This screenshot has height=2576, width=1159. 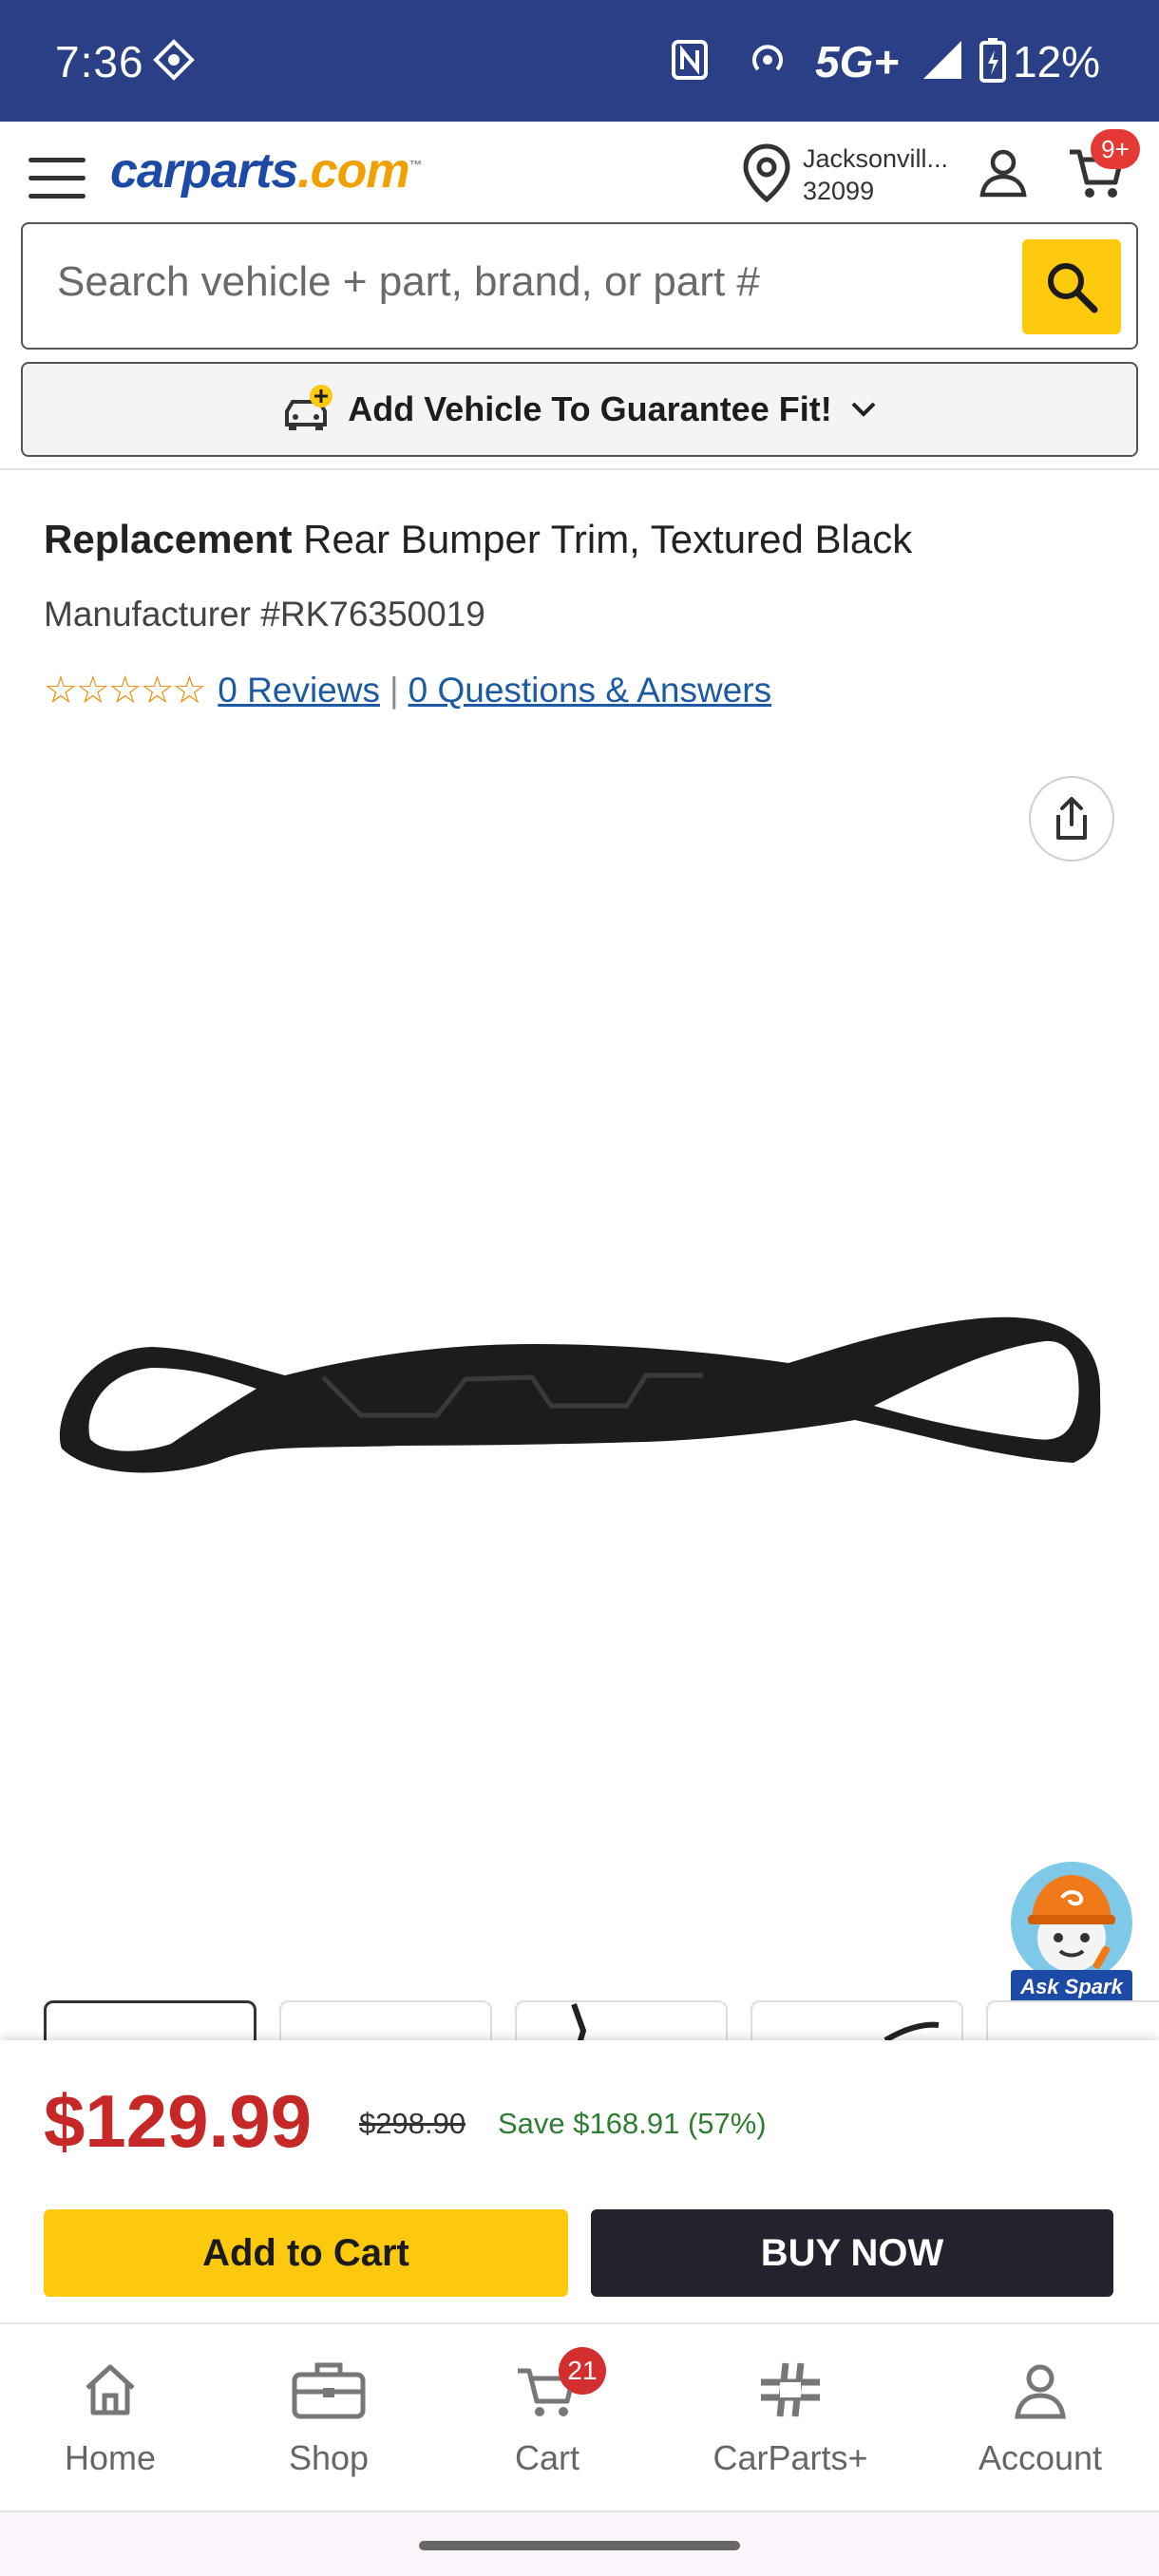 I want to click on questions-link: 0 Questions & Answers, so click(x=590, y=690).